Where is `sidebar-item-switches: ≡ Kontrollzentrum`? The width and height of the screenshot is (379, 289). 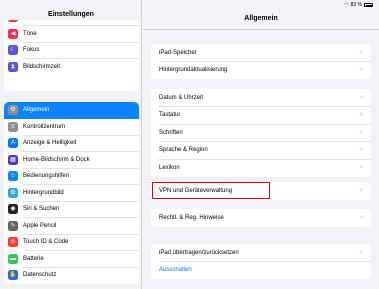
sidebar-item-switches: ≡ Kontrollzentrum is located at coordinates (71, 127).